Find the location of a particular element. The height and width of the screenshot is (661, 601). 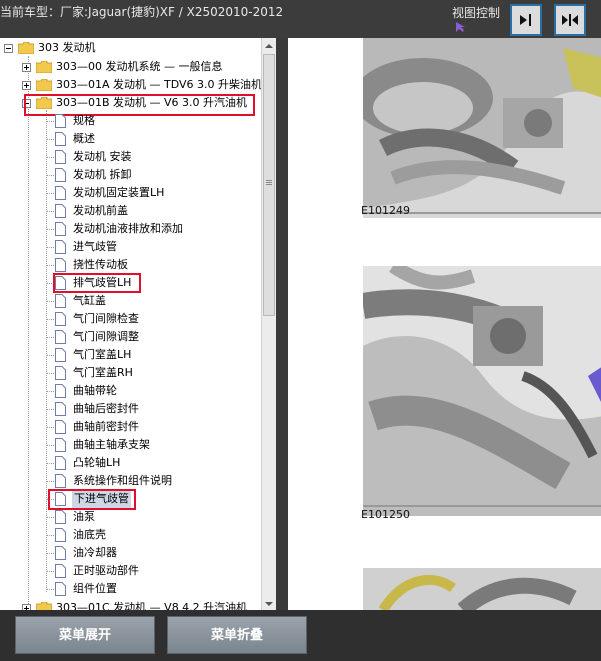

tree-node-label: 303—00 发动机系统 — 一般信息 is located at coordinates (139, 66).